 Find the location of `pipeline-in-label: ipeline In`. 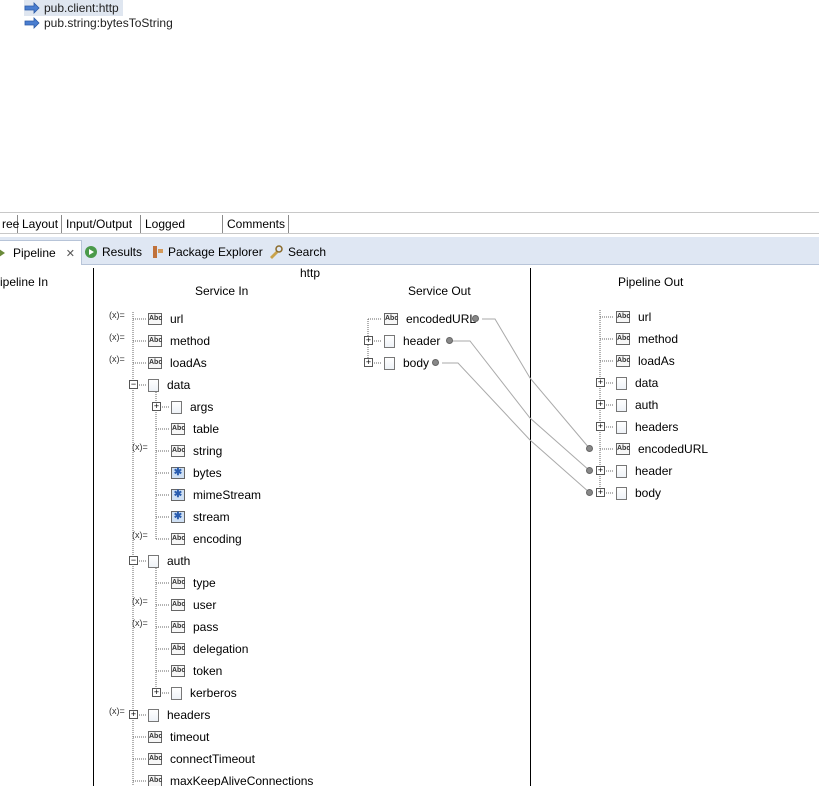

pipeline-in-label: ipeline In is located at coordinates (24, 282).